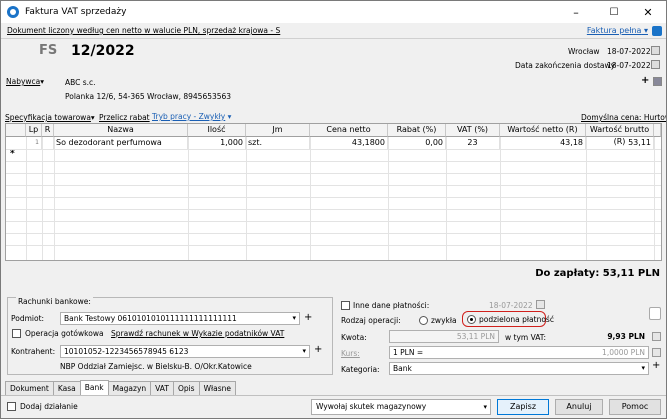 This screenshot has width=667, height=419. What do you see at coordinates (345, 305) in the screenshot?
I see `other-payment-checkbox` at bounding box center [345, 305].